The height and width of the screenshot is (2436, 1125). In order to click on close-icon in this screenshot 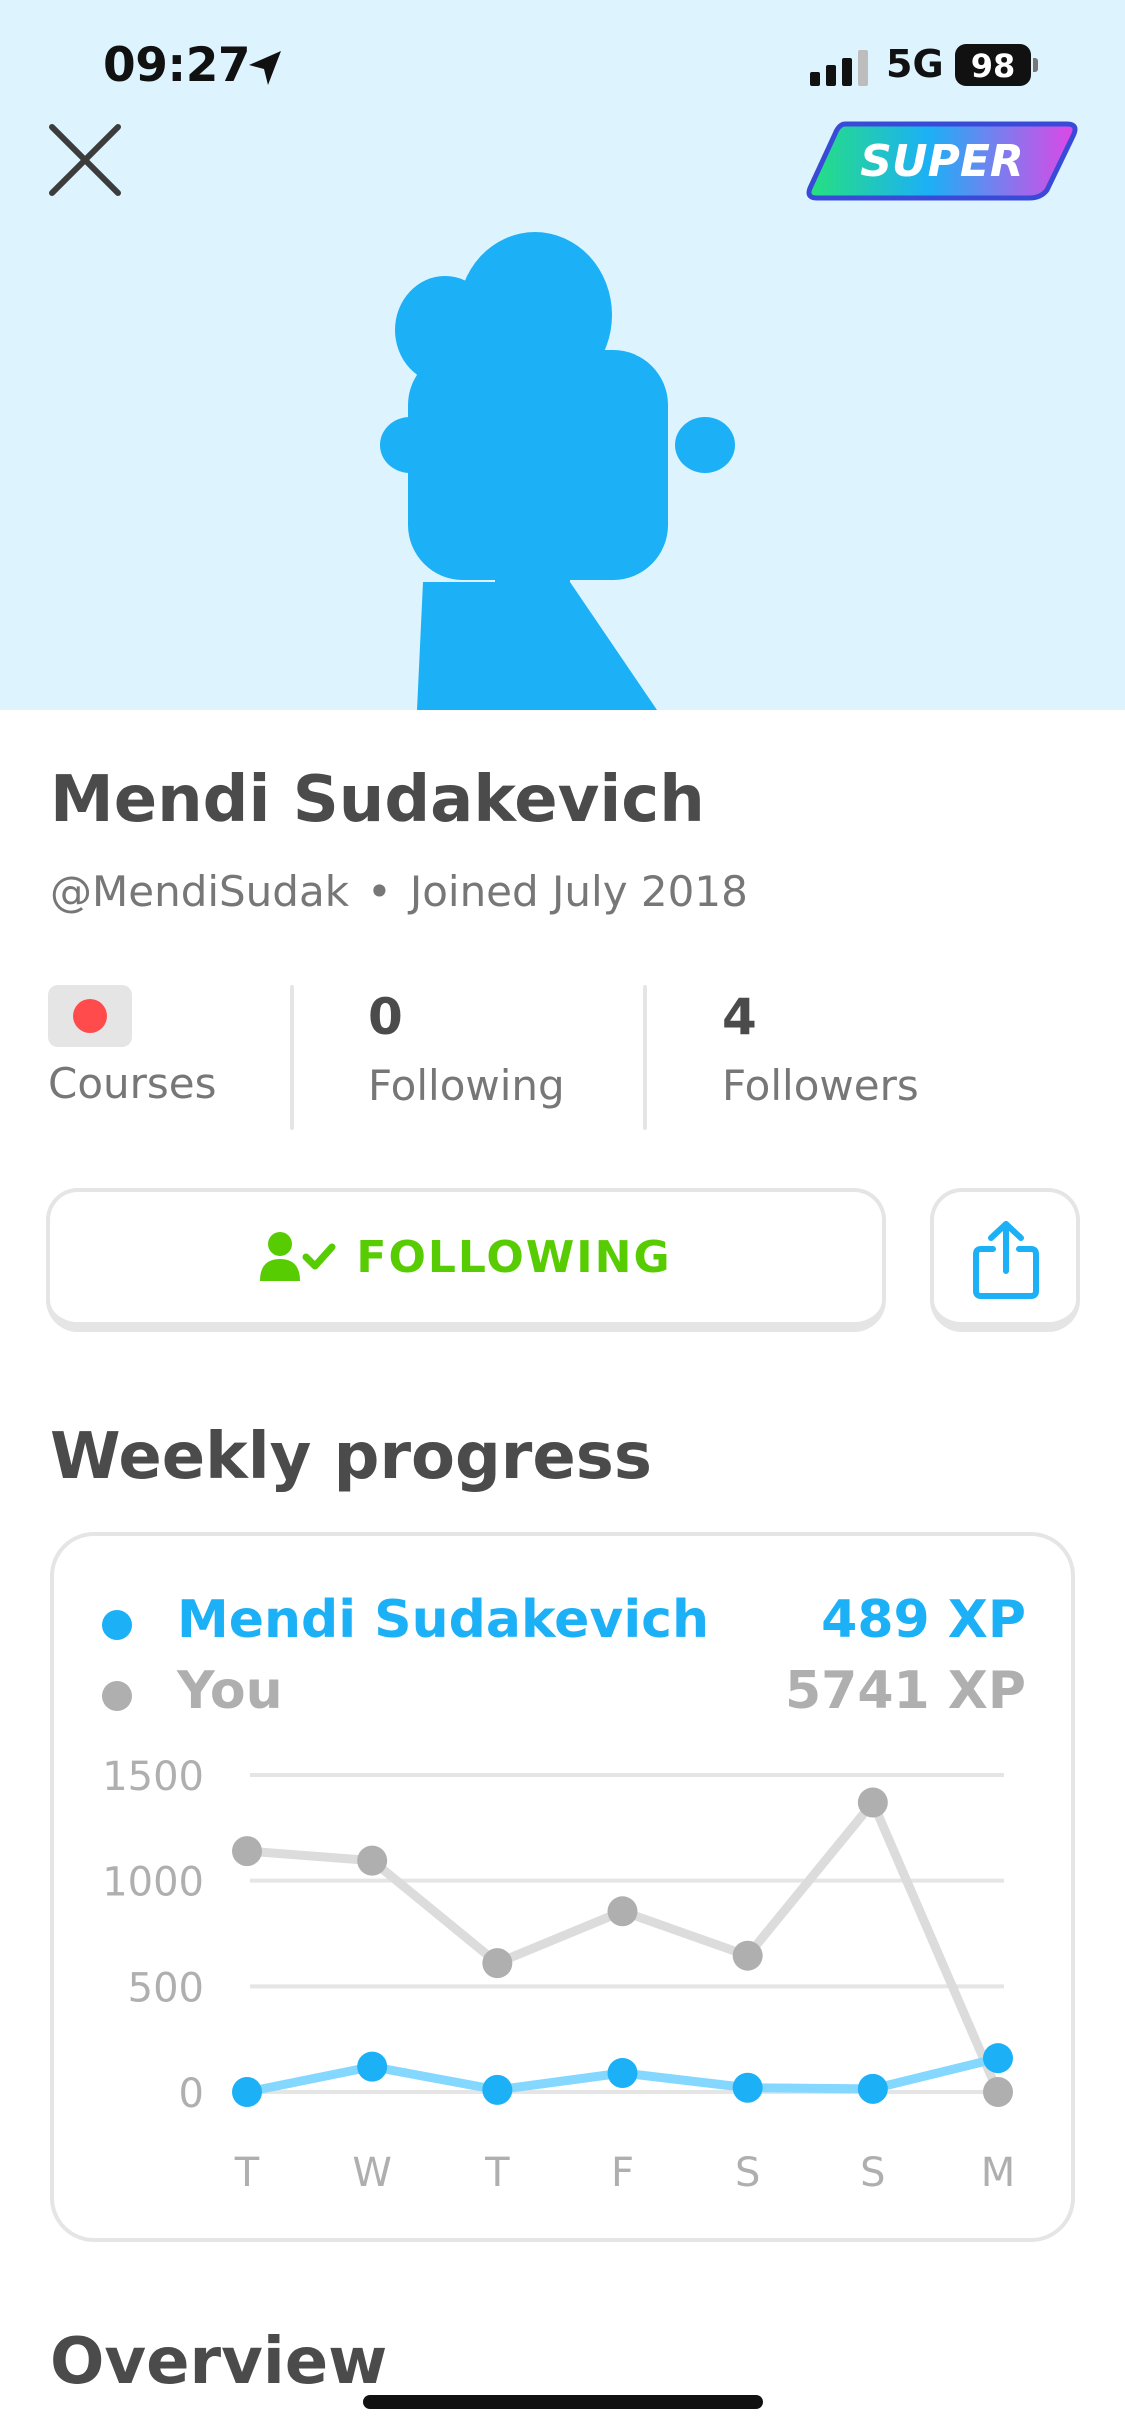, I will do `click(85, 160)`.